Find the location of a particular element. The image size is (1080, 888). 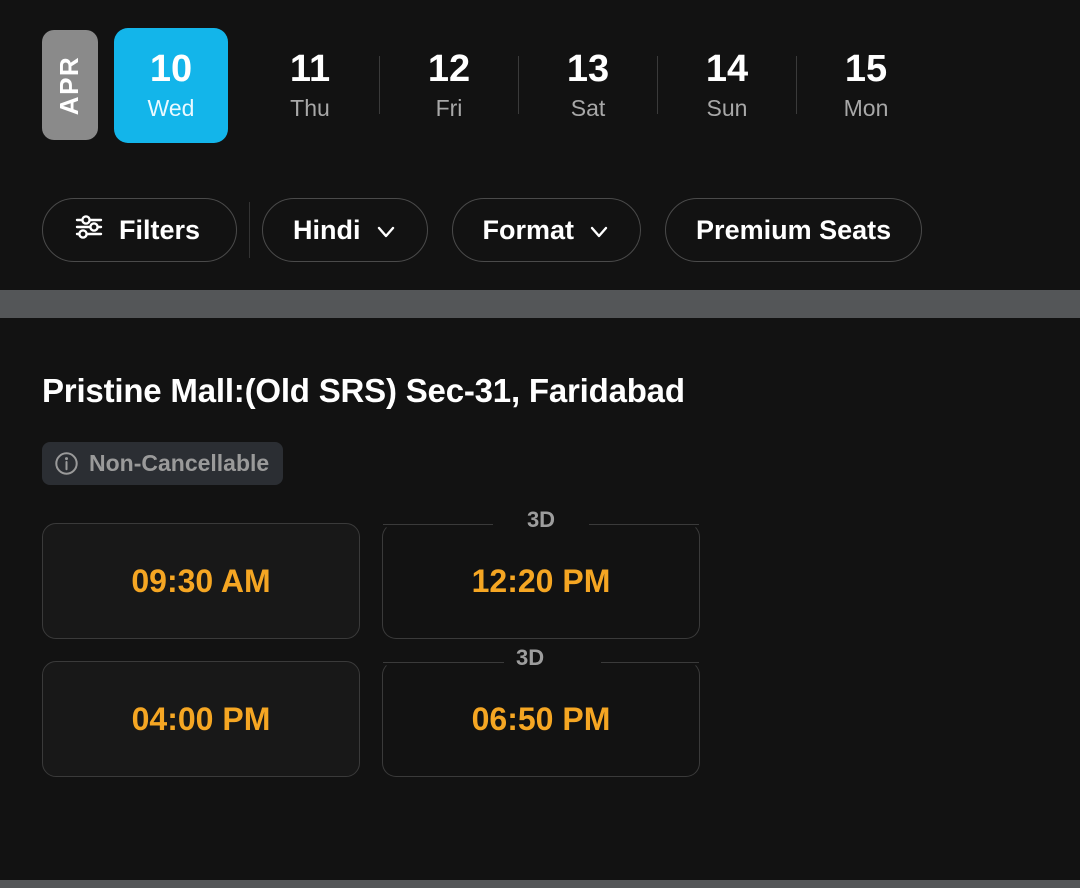

showtime-label: 12:20 PM is located at coordinates (541, 580).